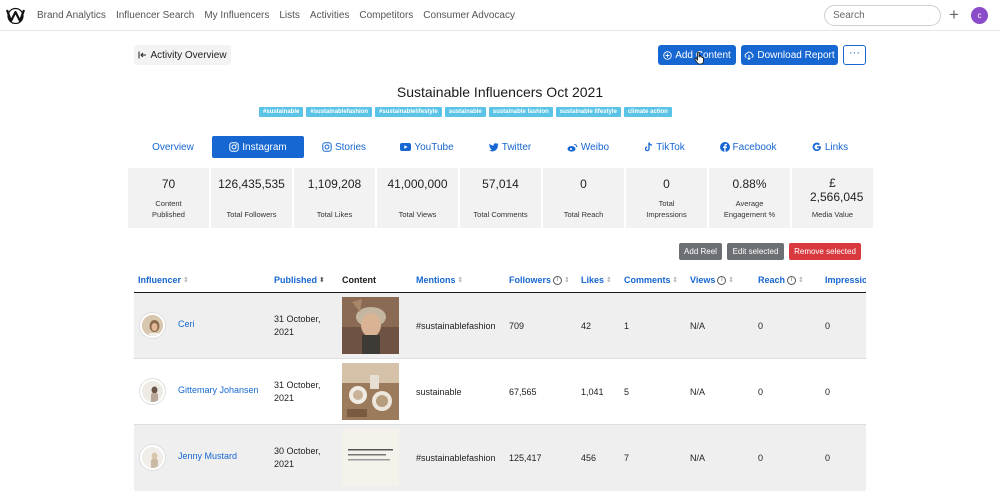  What do you see at coordinates (417, 184) in the screenshot?
I see `stat-value: 41,000,000` at bounding box center [417, 184].